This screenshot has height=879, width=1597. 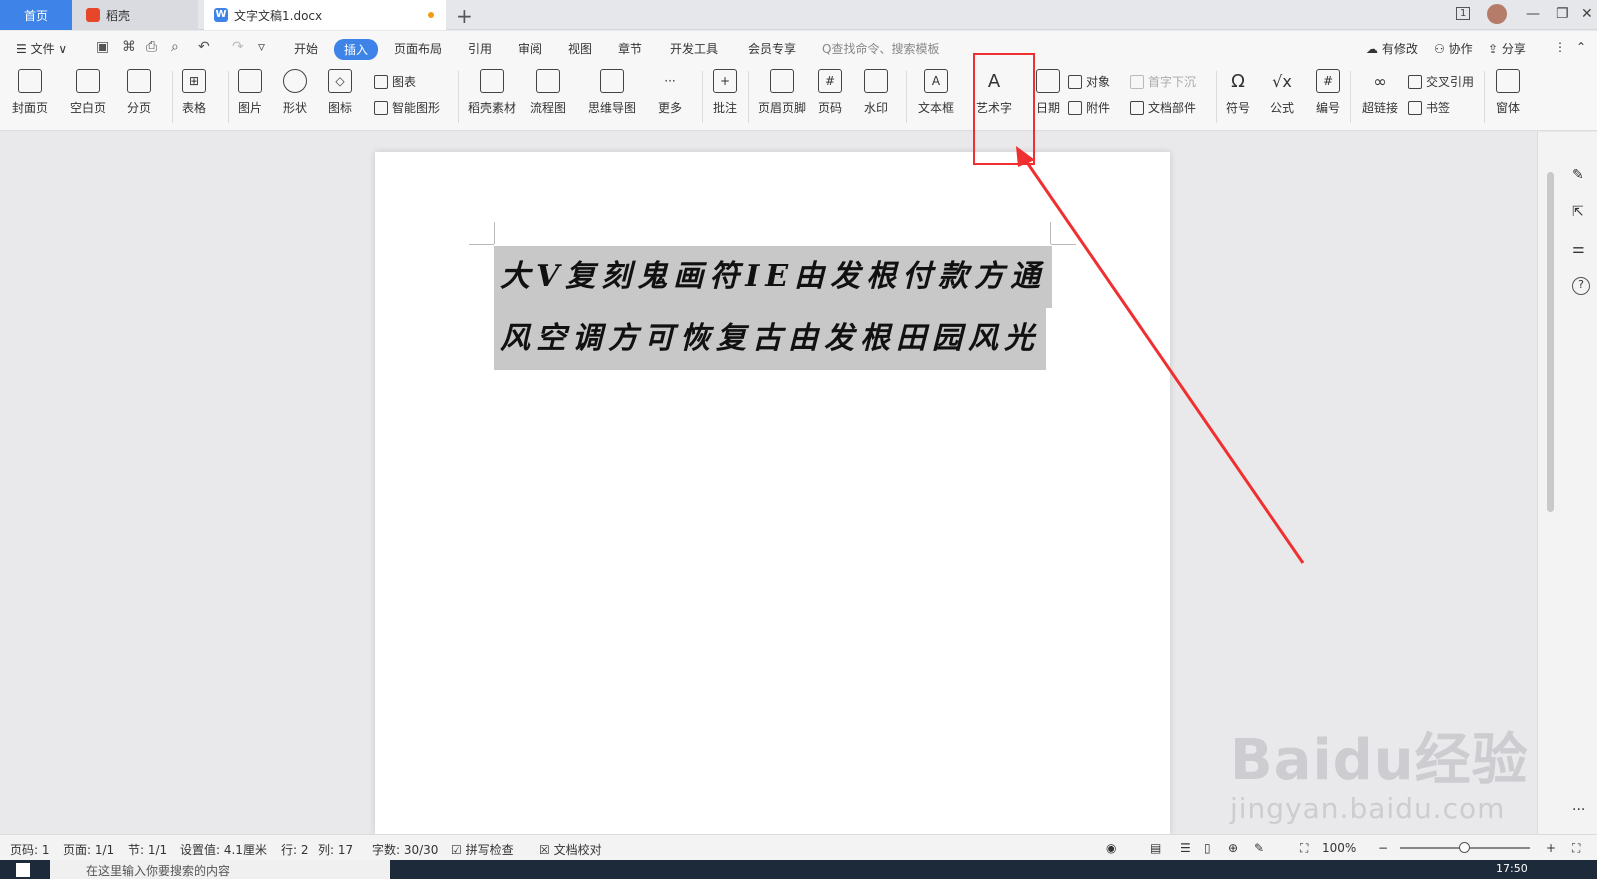 What do you see at coordinates (482, 849) in the screenshot?
I see `spell-check-button: ☑ 拼写检查` at bounding box center [482, 849].